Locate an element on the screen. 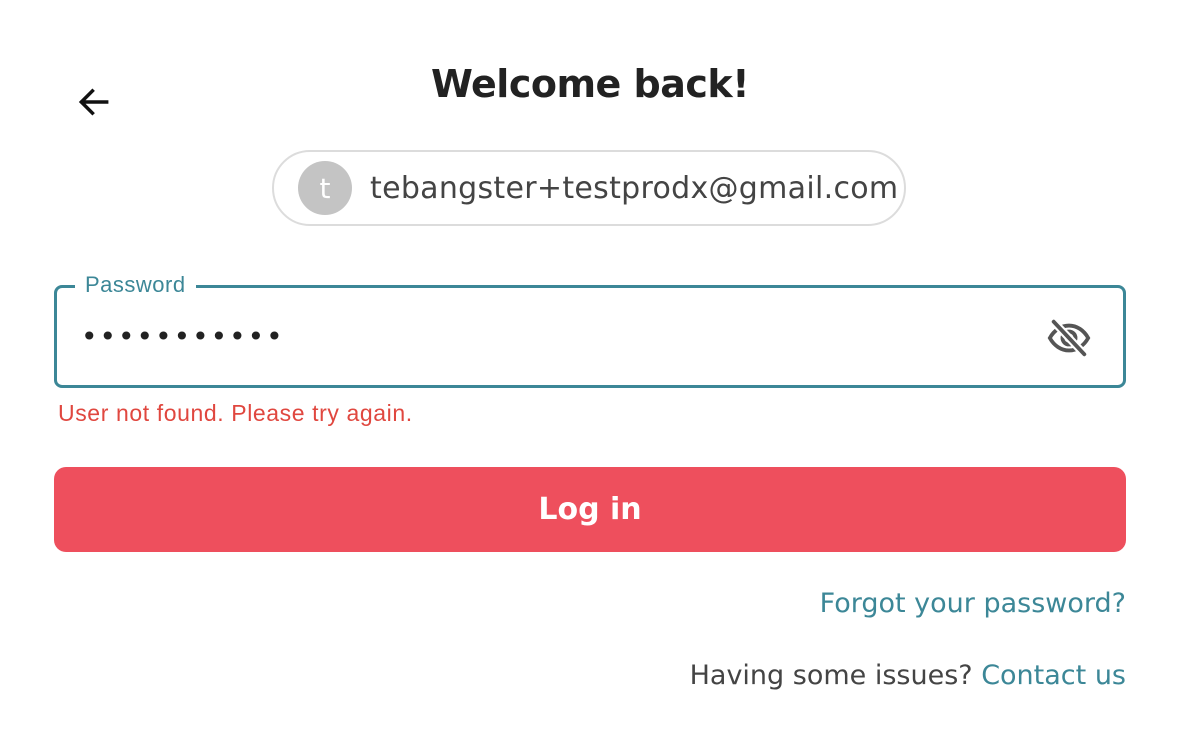 Image resolution: width=1180 pixels, height=754 pixels. eye-off-icon is located at coordinates (1069, 338).